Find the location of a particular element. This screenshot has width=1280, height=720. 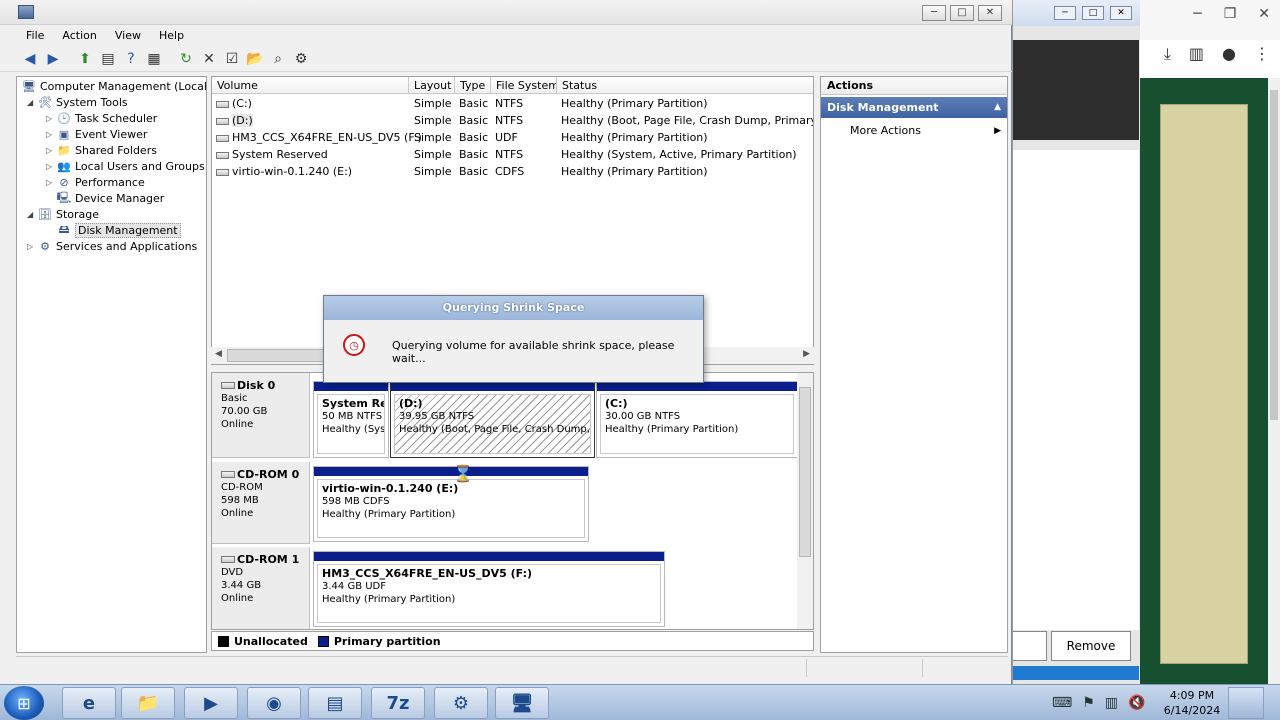

menu-icon: ⋮ is located at coordinates (1262, 54).